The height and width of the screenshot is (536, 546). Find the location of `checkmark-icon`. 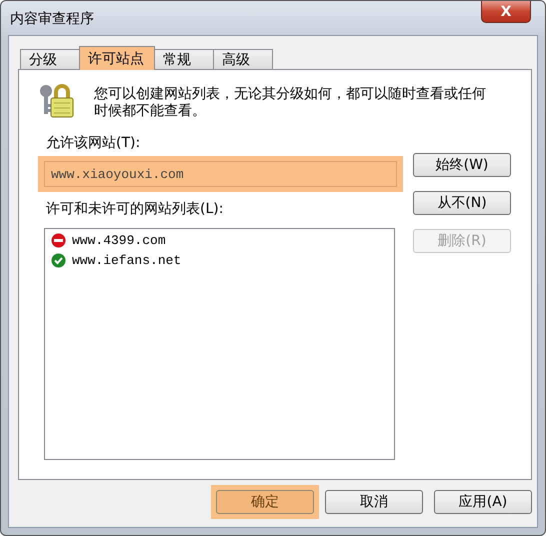

checkmark-icon is located at coordinates (58, 260).